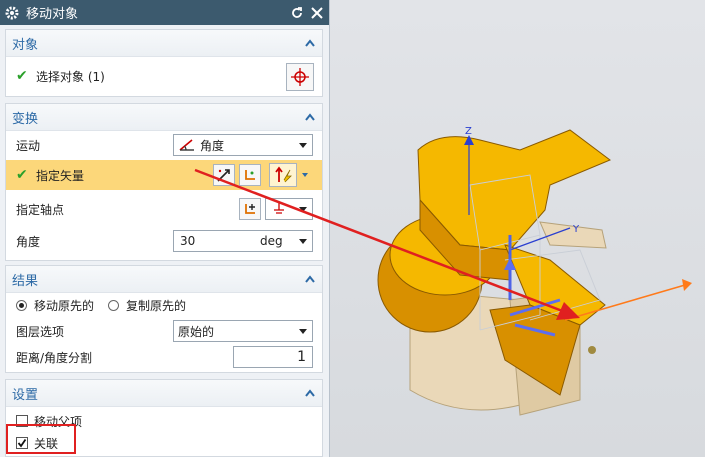 The width and height of the screenshot is (705, 457). Describe the element at coordinates (243, 331) in the screenshot. I see `layer-option-select: 原始的` at that location.